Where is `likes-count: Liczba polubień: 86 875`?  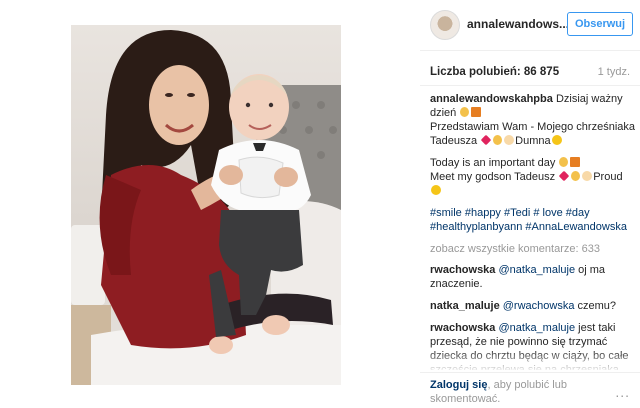
likes-count: Liczba polubień: 86 875 is located at coordinates (494, 72).